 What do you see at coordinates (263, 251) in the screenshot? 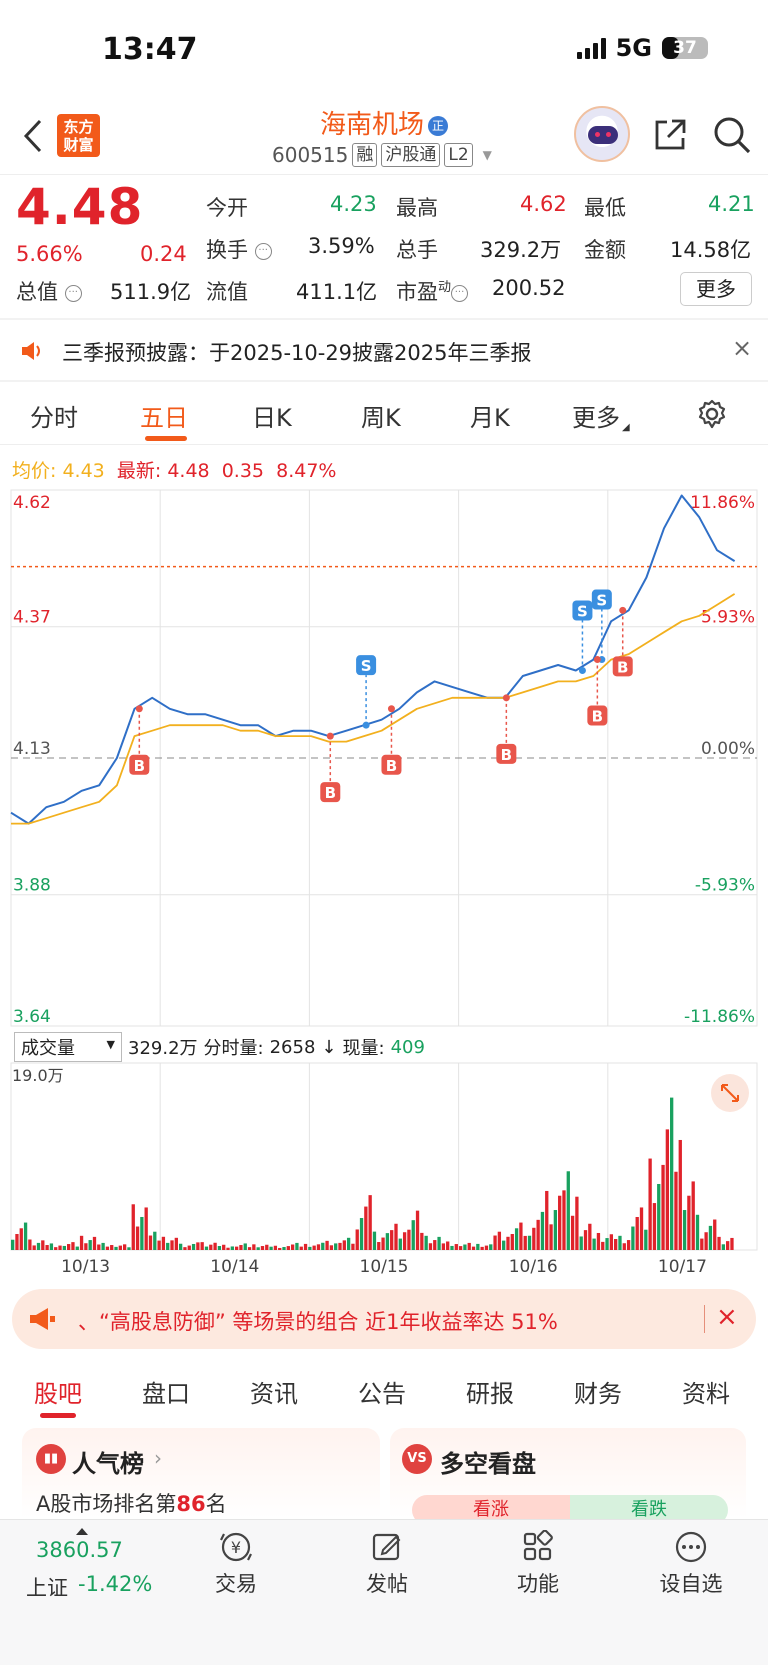
I see `info-icon: ···` at bounding box center [263, 251].